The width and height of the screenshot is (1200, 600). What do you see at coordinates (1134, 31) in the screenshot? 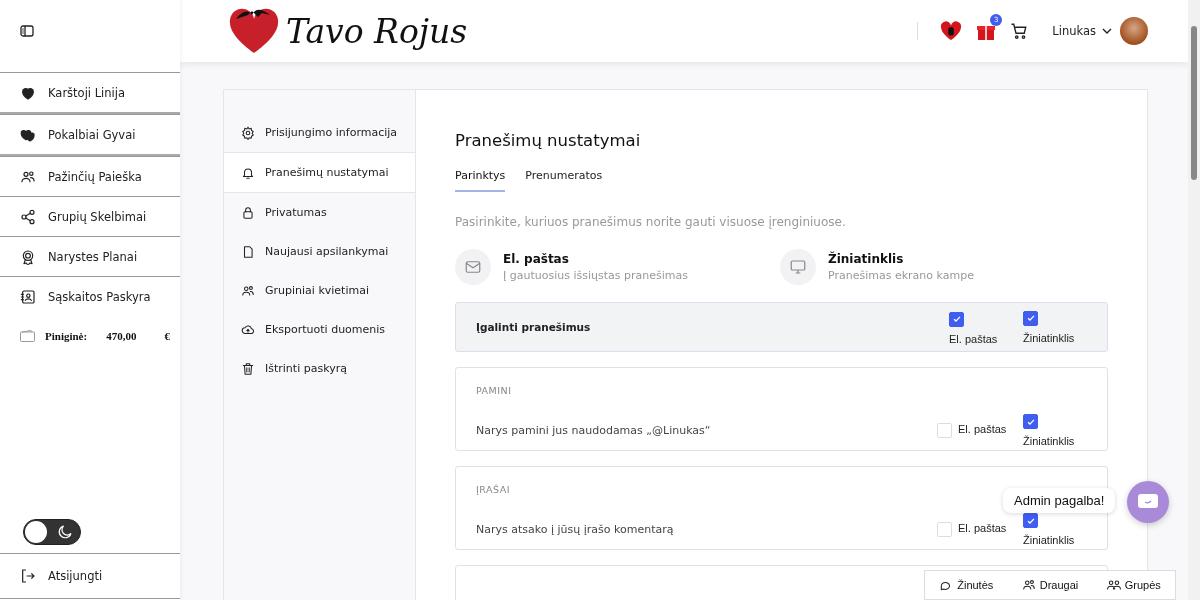
I see `avatar` at bounding box center [1134, 31].